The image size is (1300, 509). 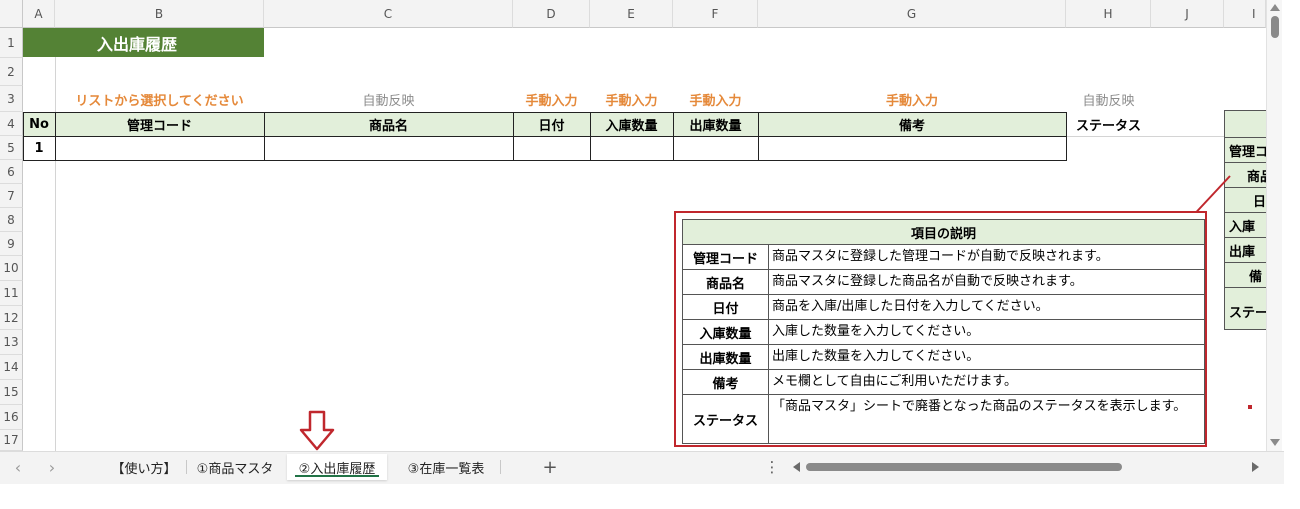 What do you see at coordinates (1108, 124) in the screenshot?
I see `header-status: ステータス` at bounding box center [1108, 124].